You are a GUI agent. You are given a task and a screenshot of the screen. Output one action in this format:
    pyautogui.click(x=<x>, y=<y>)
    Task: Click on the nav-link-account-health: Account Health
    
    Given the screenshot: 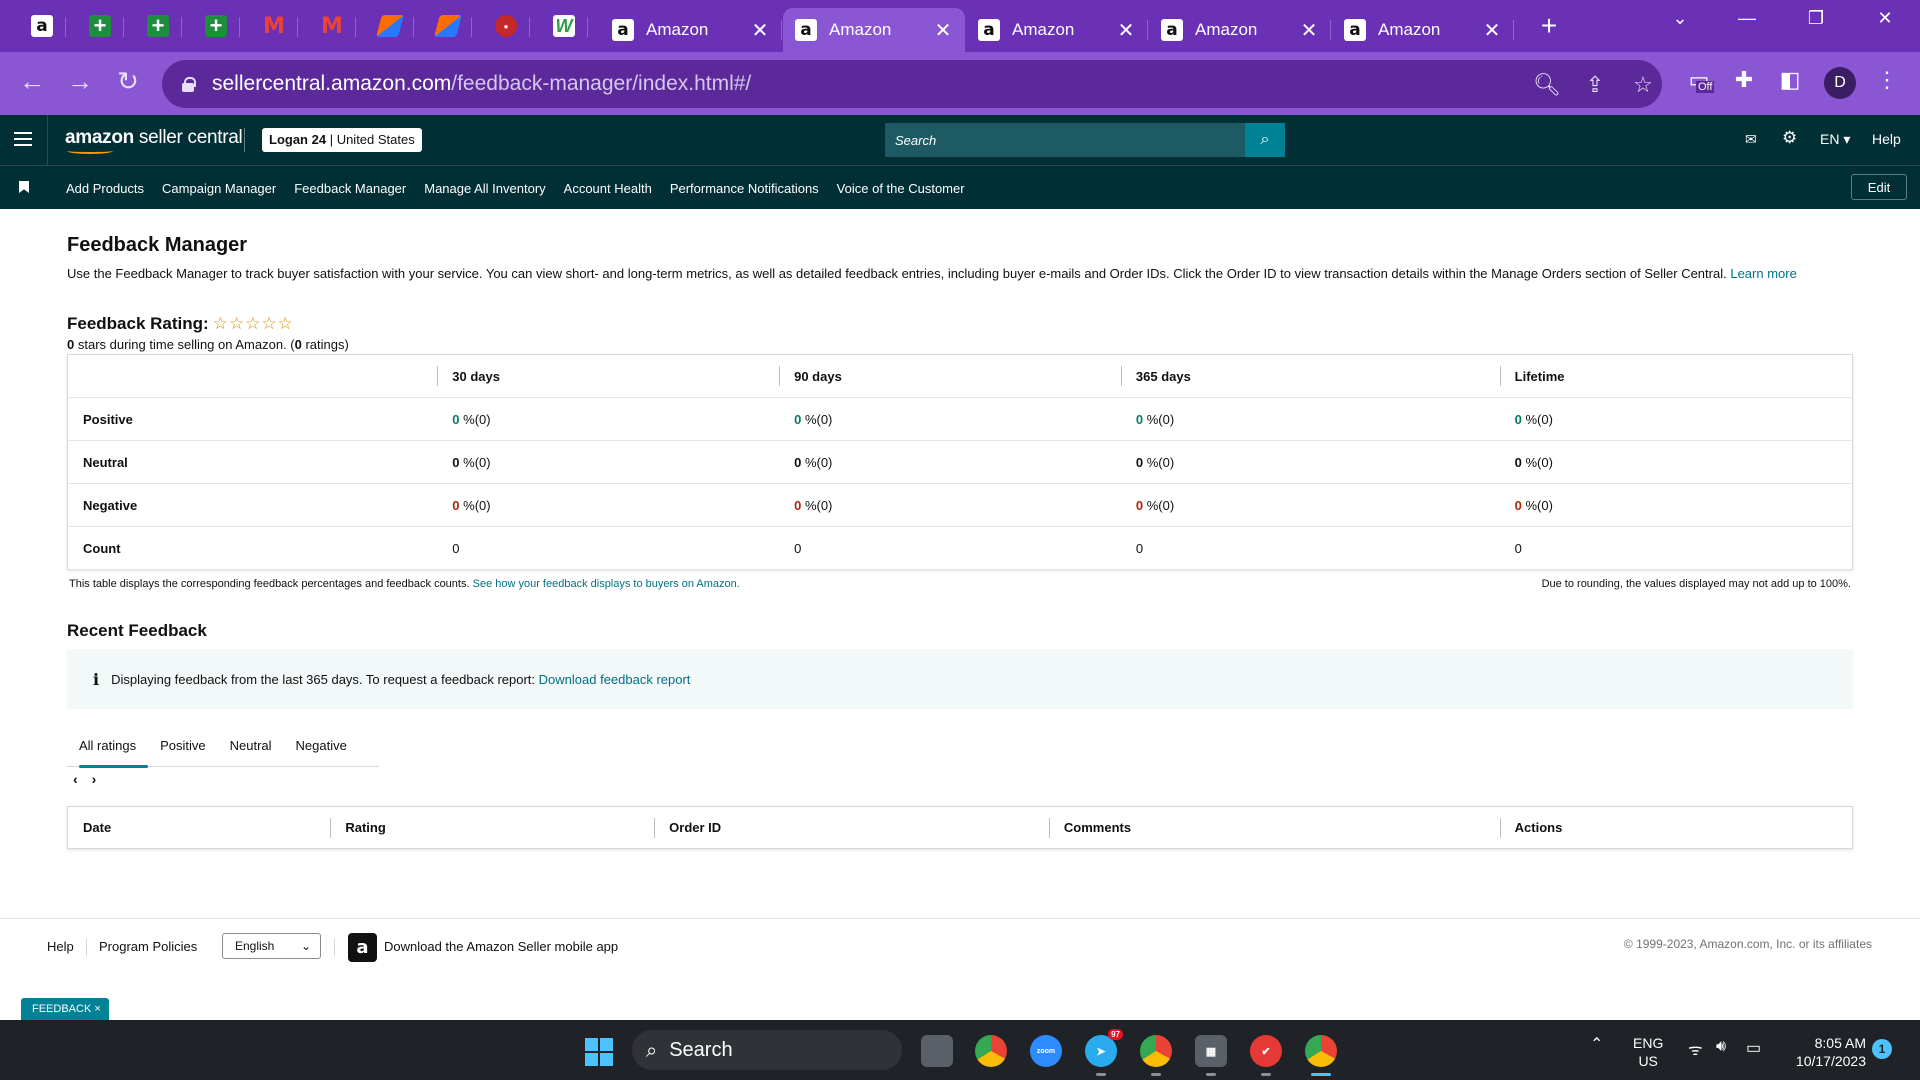 What is the action you would take?
    pyautogui.click(x=608, y=188)
    